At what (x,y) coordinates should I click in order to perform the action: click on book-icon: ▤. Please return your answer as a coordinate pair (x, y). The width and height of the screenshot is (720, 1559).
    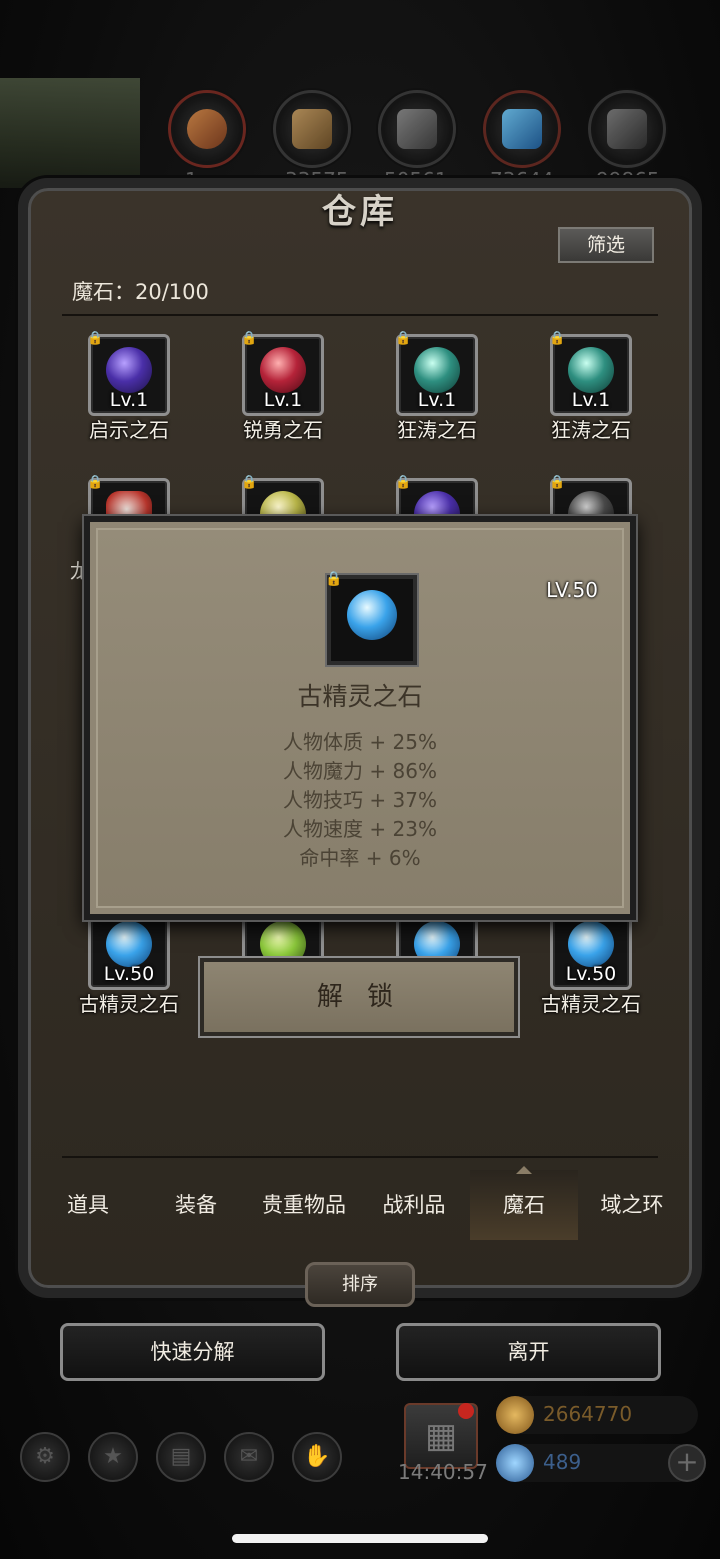
    Looking at the image, I should click on (181, 1457).